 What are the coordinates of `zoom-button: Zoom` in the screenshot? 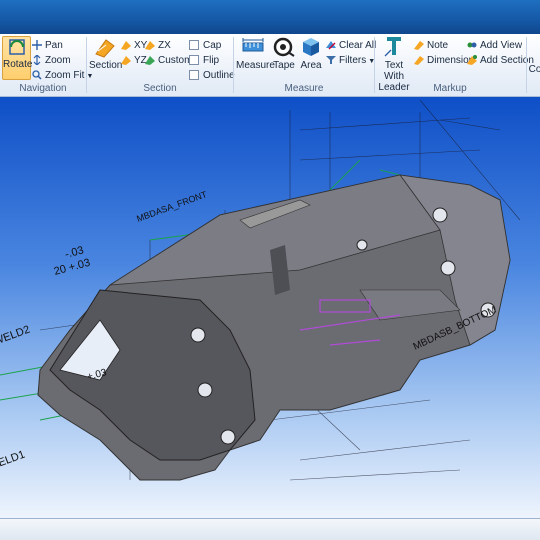 It's located at (51, 60).